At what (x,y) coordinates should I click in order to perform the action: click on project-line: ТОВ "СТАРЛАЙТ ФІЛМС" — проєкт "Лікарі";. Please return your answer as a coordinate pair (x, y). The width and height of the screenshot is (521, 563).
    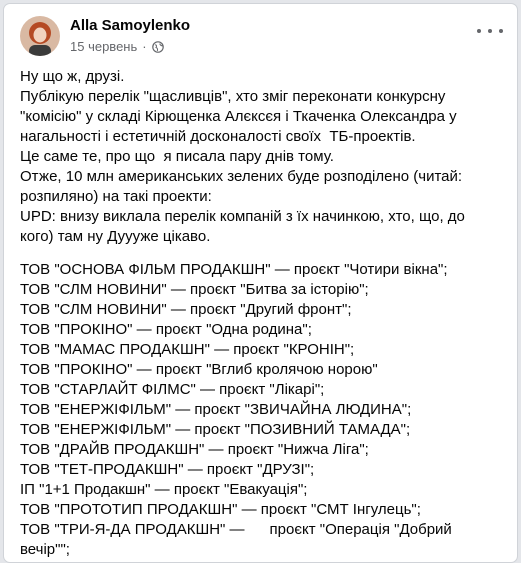
    Looking at the image, I should click on (172, 389).